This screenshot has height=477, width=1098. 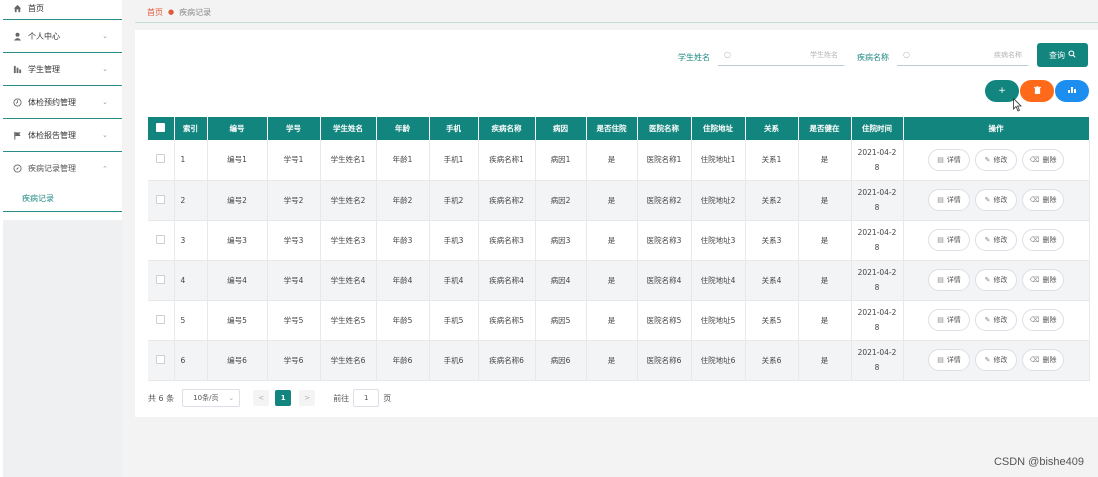 I want to click on sidebar-item-disease: 疾病记录管理 ⌃, so click(x=62, y=168).